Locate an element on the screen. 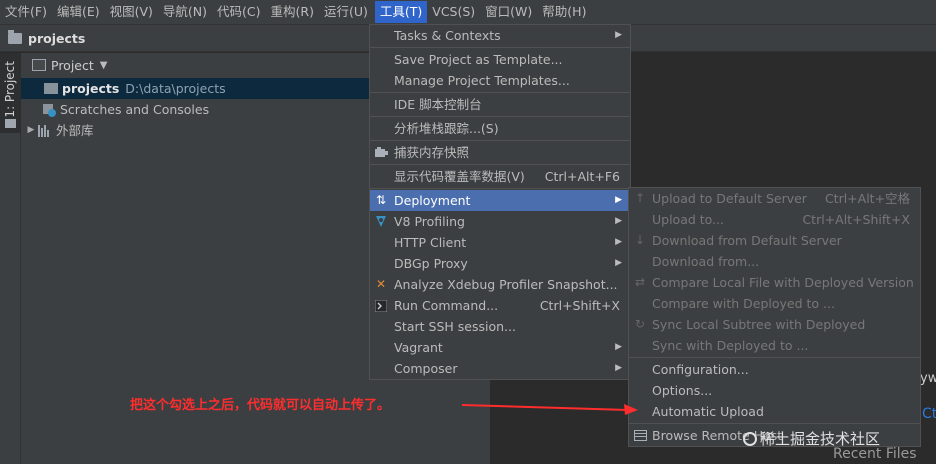  menu-item-deployment: ⇅ Deployment ▶ is located at coordinates (500, 200).